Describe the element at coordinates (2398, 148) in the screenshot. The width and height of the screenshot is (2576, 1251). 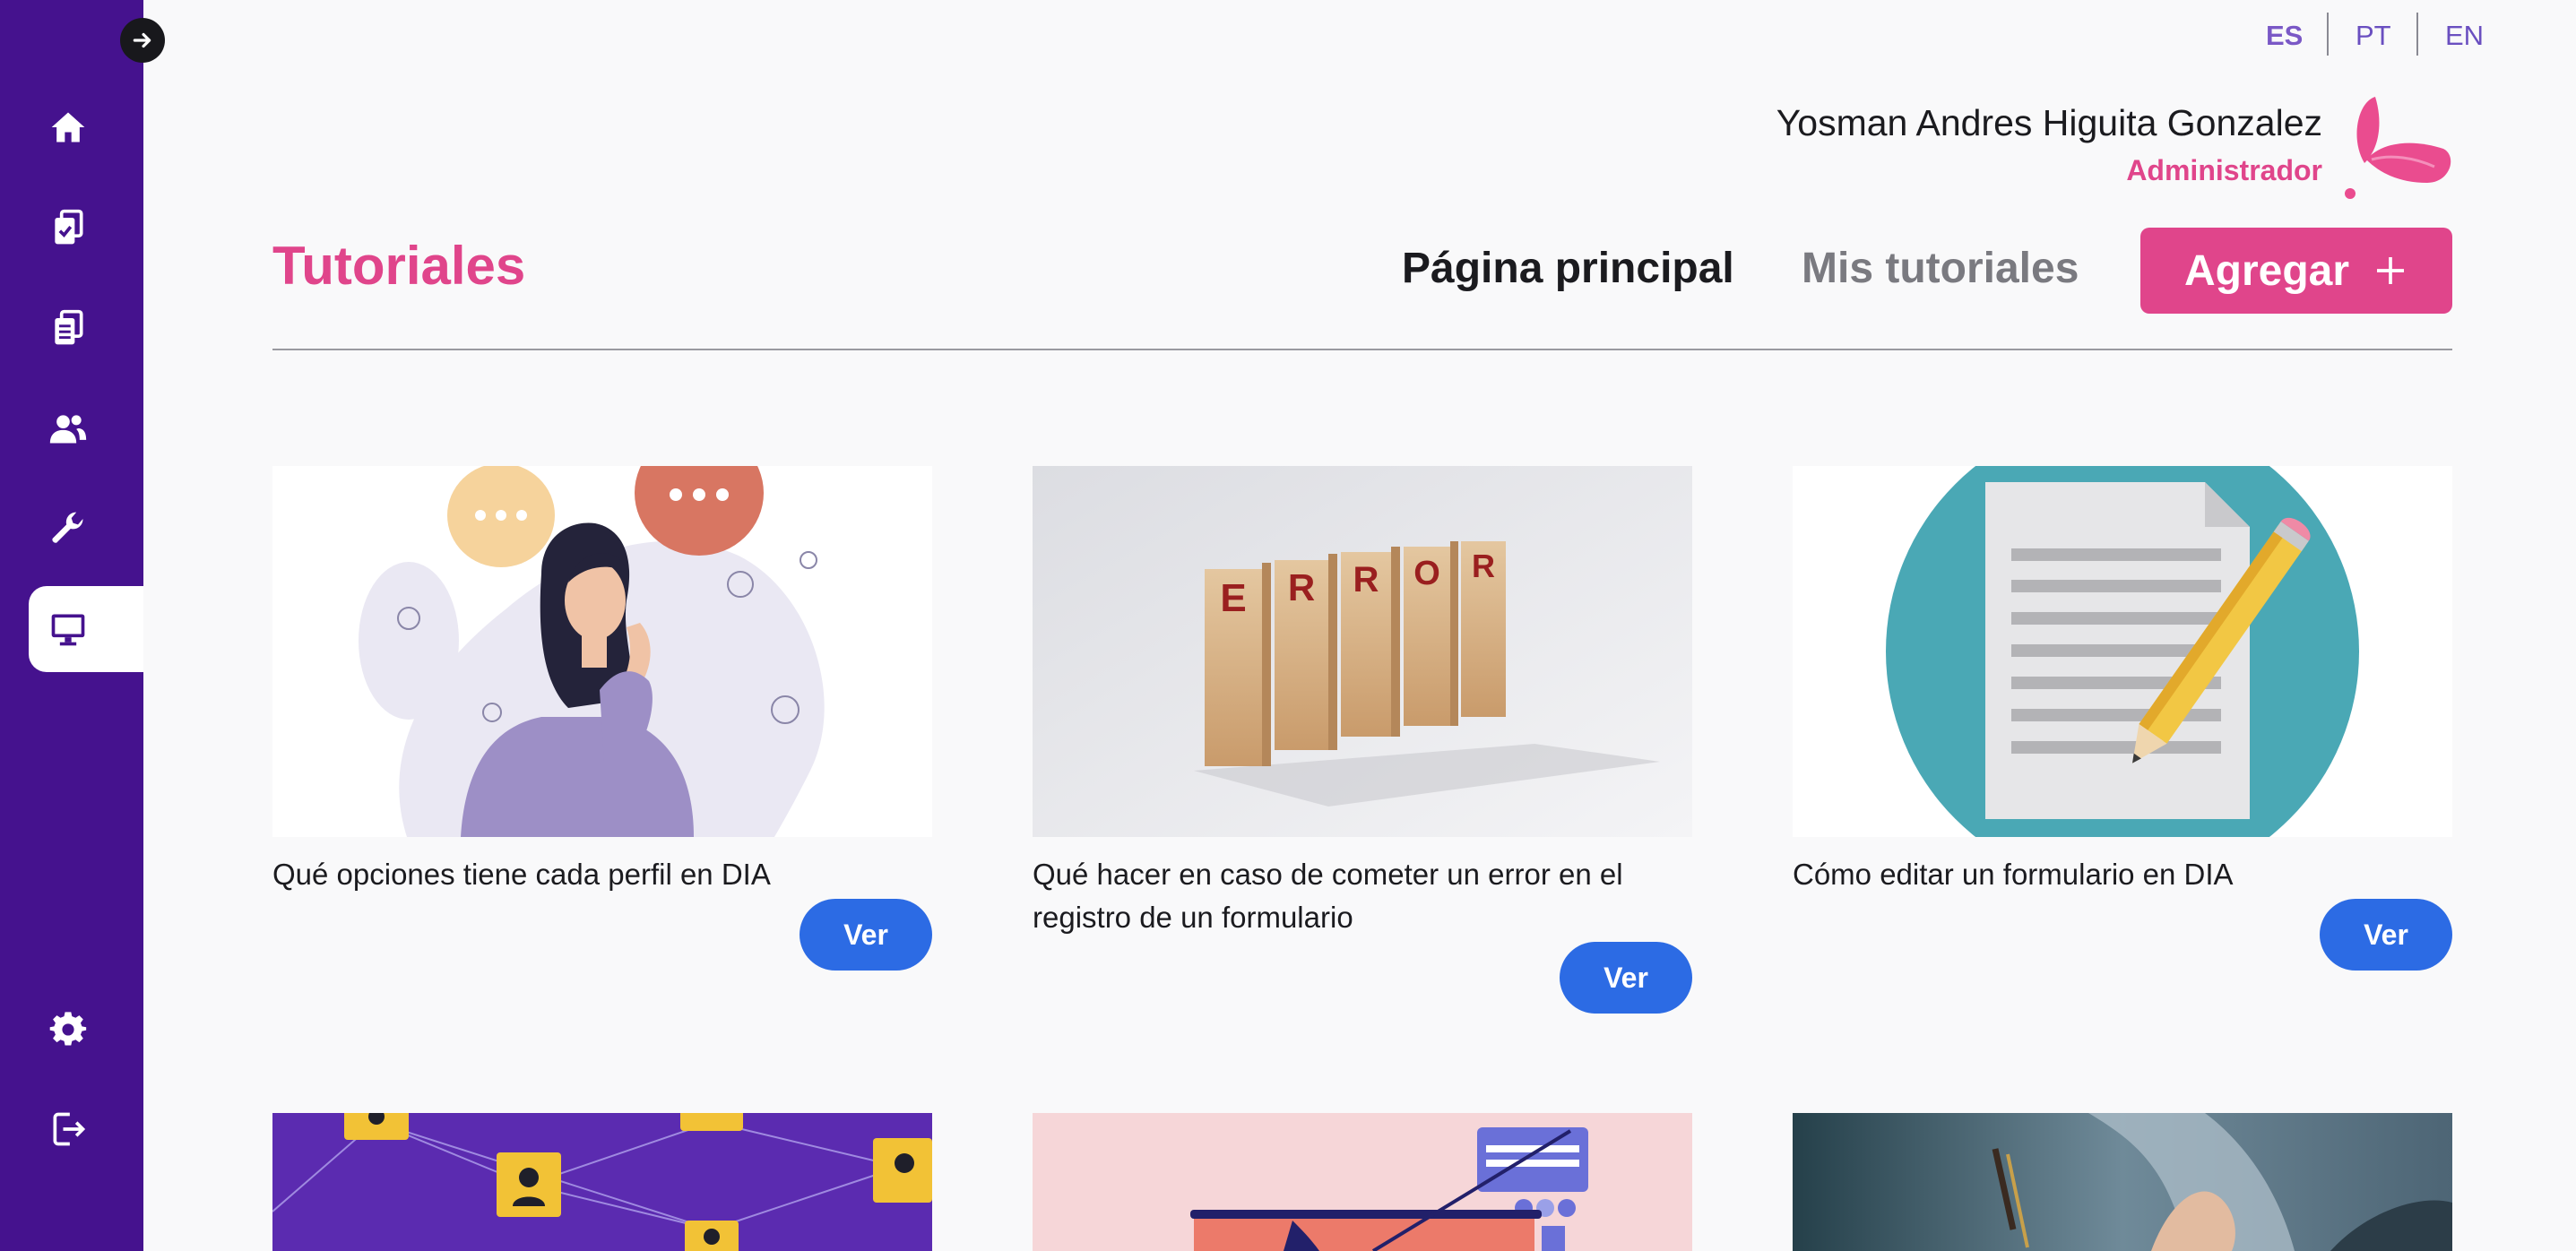
I see `brand-logo` at that location.